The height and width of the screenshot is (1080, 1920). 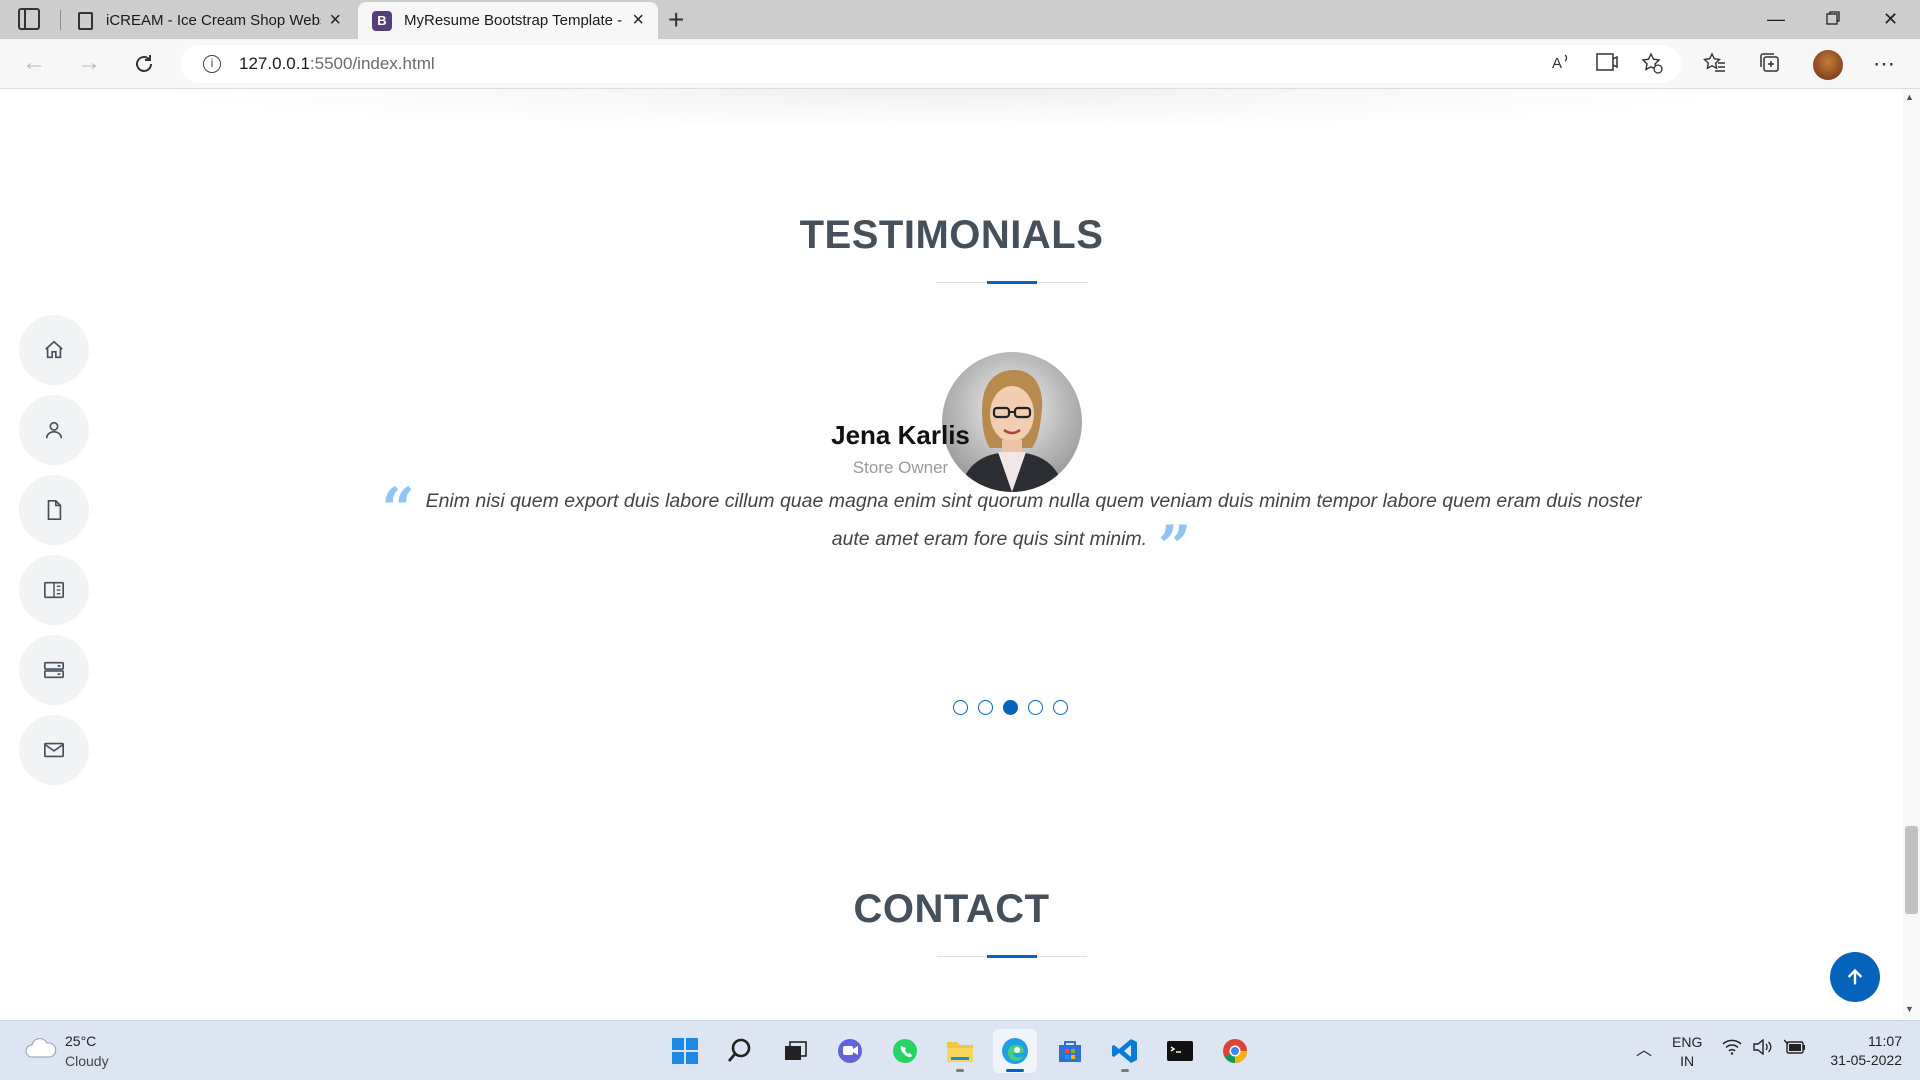 What do you see at coordinates (951, 909) in the screenshot?
I see `contact-title: CONTACT` at bounding box center [951, 909].